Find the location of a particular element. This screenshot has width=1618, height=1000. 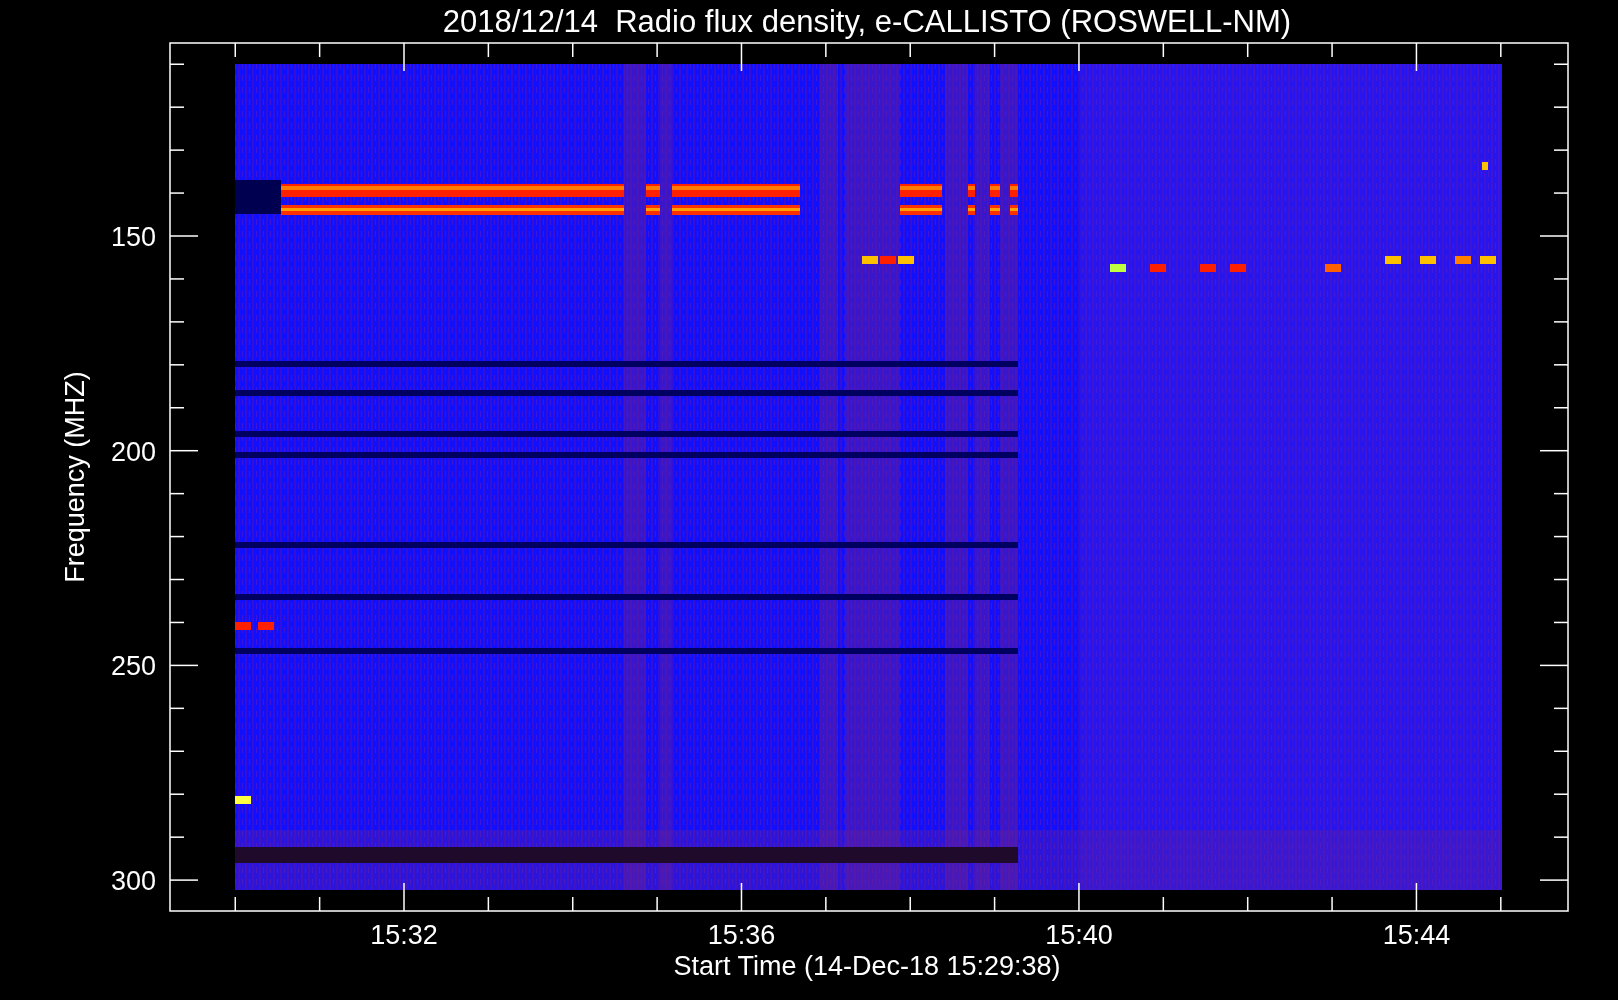

x-tick-label: 15:32 is located at coordinates (404, 935).